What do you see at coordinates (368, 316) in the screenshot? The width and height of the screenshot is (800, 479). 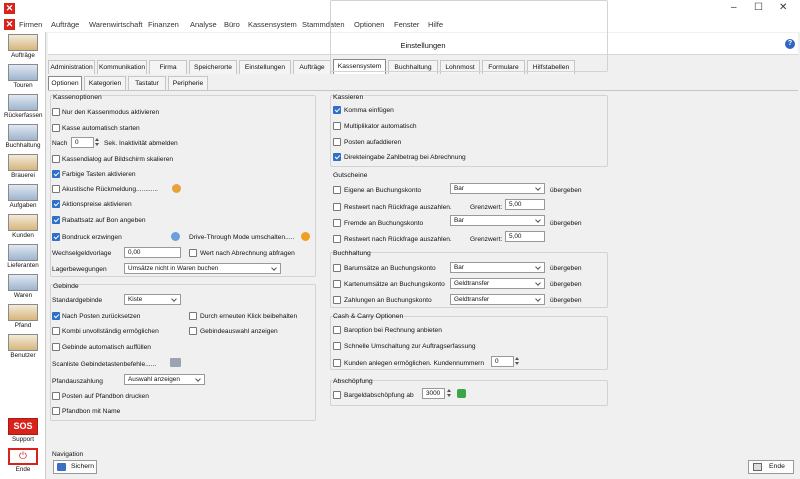 I see `cash-carry-title: Cash & Carry Optionen` at bounding box center [368, 316].